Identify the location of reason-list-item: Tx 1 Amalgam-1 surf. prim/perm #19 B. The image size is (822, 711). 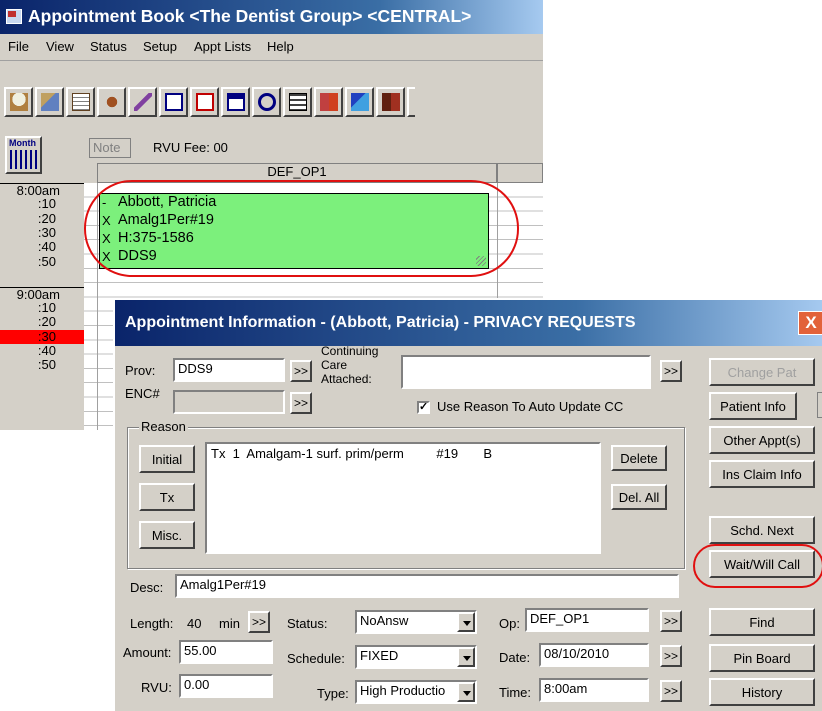
(351, 453).